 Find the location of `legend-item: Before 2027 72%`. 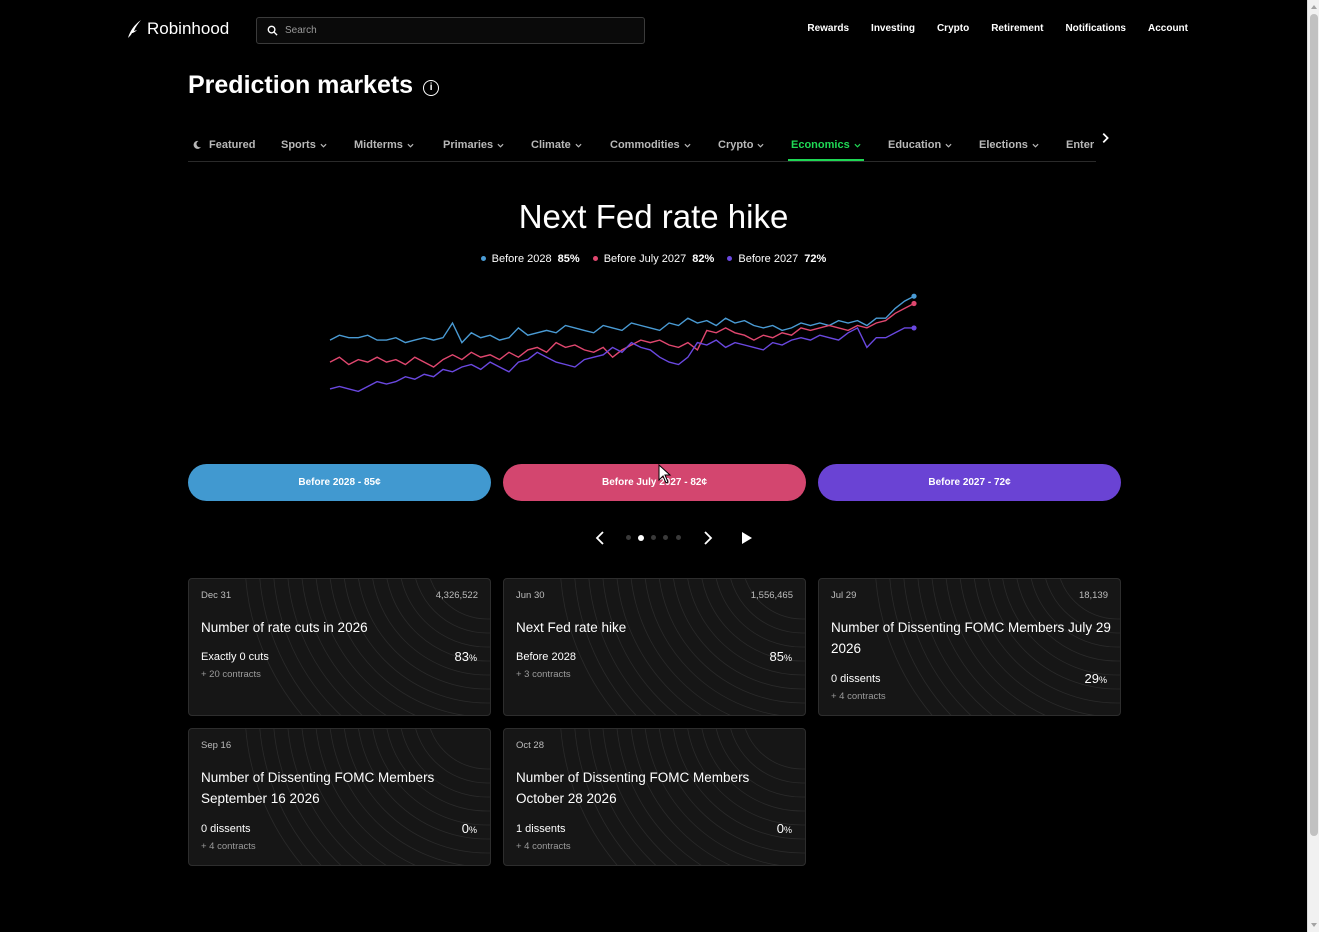

legend-item: Before 2027 72% is located at coordinates (776, 259).